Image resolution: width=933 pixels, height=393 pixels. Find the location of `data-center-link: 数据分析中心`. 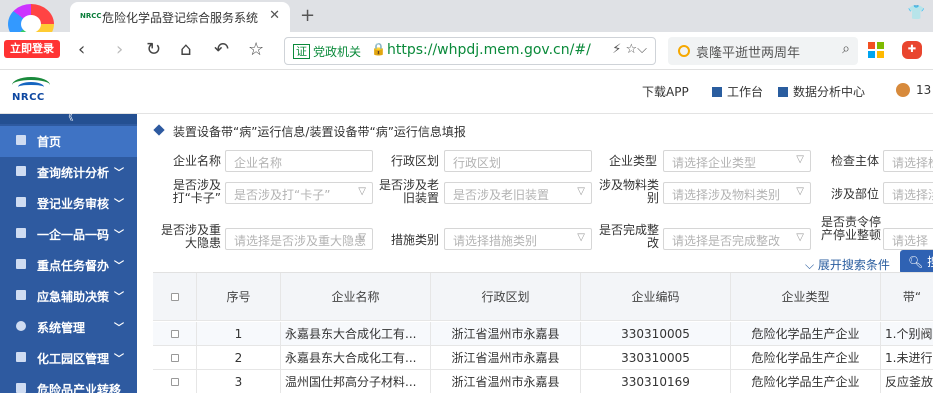

data-center-link: 数据分析中心 is located at coordinates (821, 91).